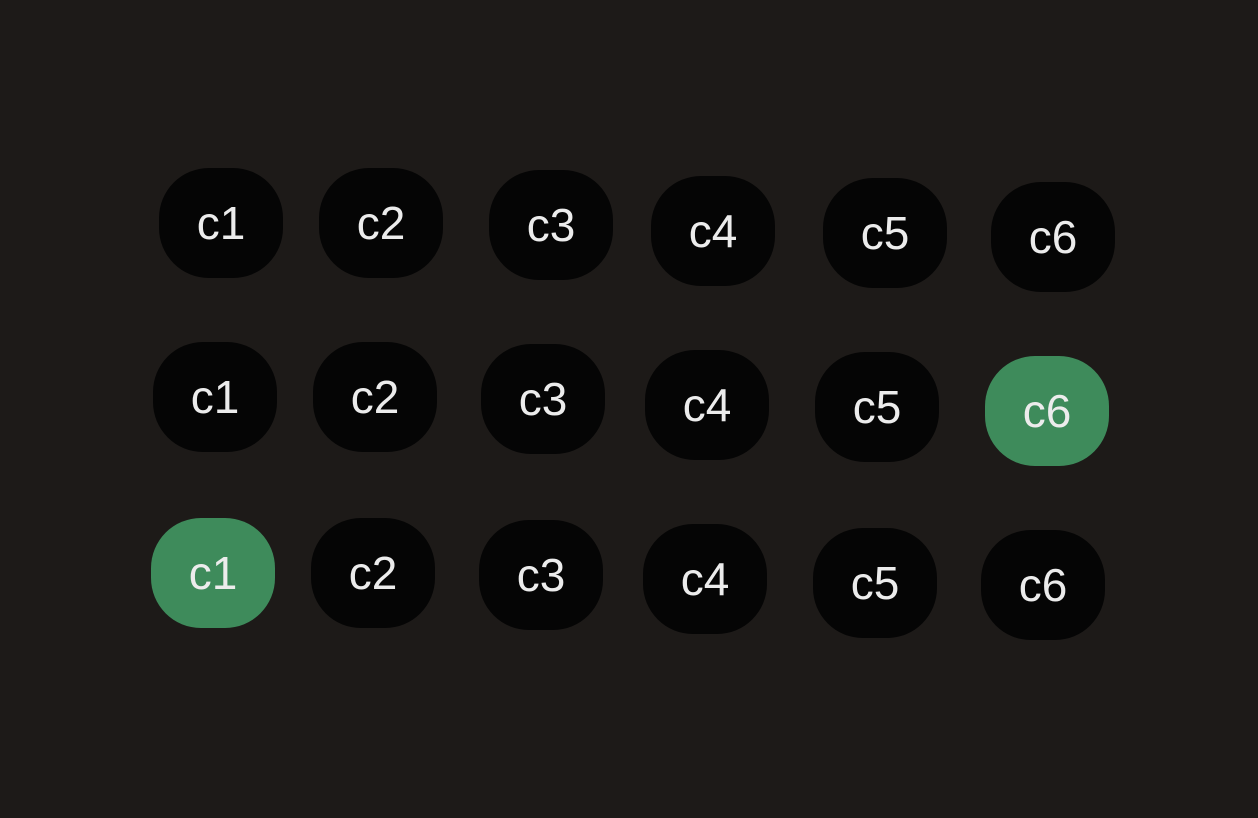  I want to click on row-2-c3-button: c3, so click(543, 399).